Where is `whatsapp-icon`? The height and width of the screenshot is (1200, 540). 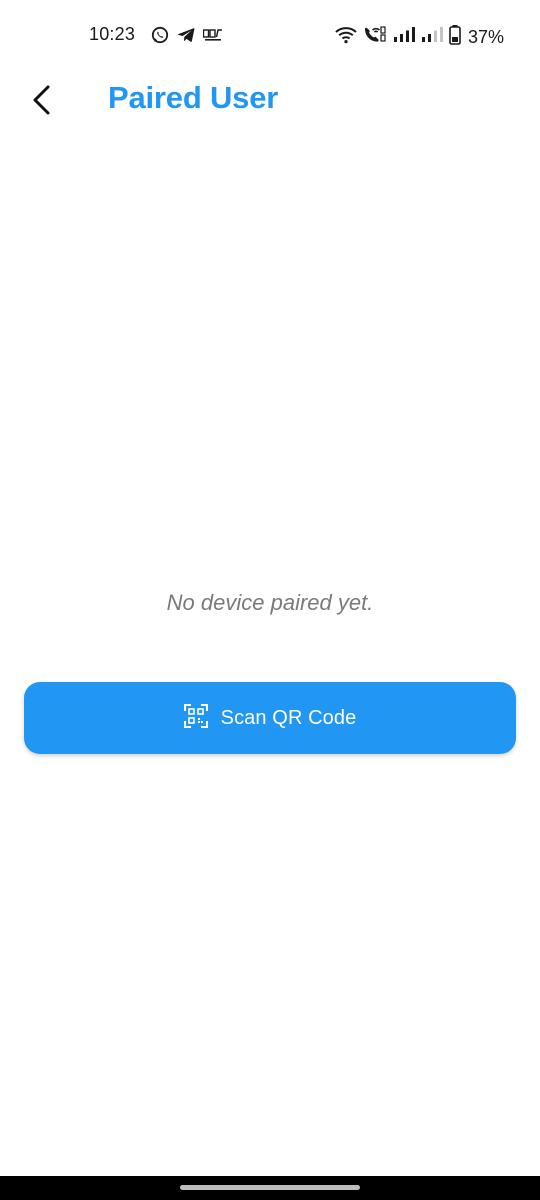 whatsapp-icon is located at coordinates (160, 37).